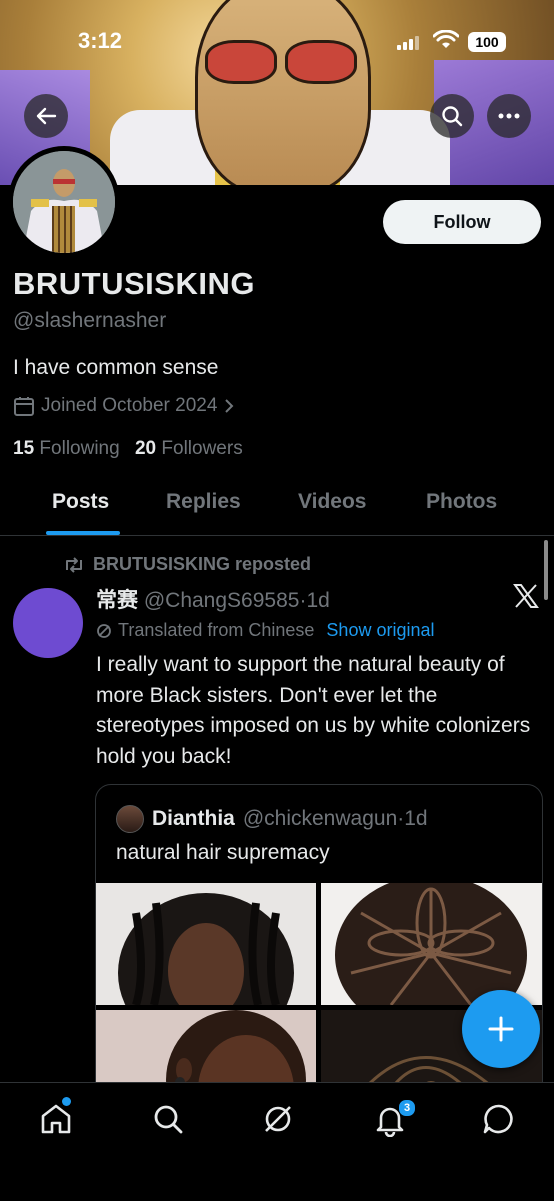 This screenshot has height=1201, width=554. I want to click on avatar, so click(64, 202).